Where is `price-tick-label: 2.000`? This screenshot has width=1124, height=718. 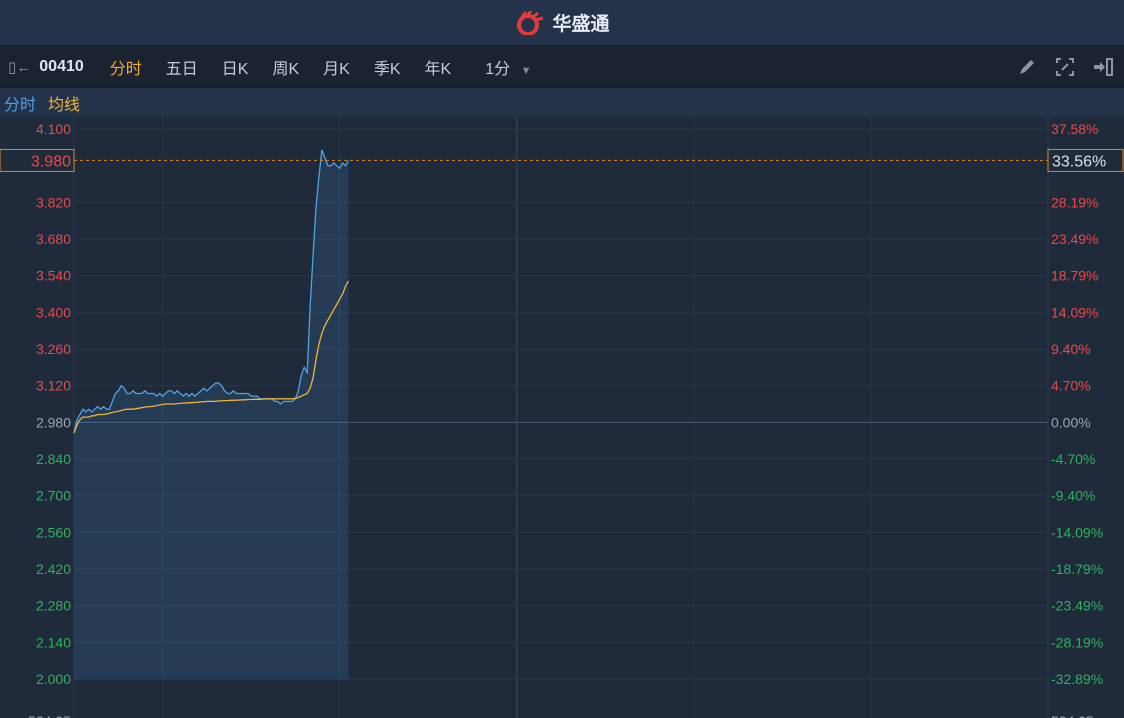
price-tick-label: 2.000 is located at coordinates (53, 679).